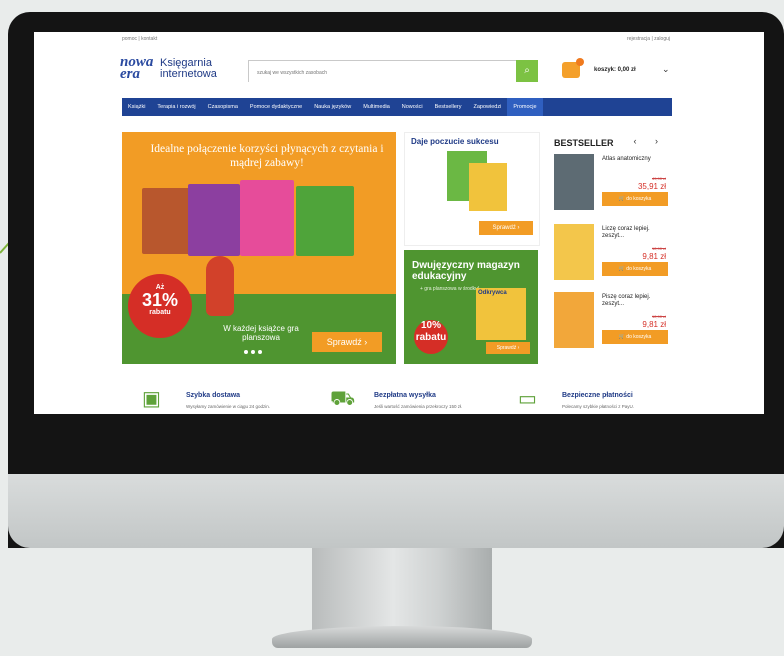 This screenshot has height=656, width=784. What do you see at coordinates (626, 159) in the screenshot?
I see `product-name: Atlas anatomiczny` at bounding box center [626, 159].